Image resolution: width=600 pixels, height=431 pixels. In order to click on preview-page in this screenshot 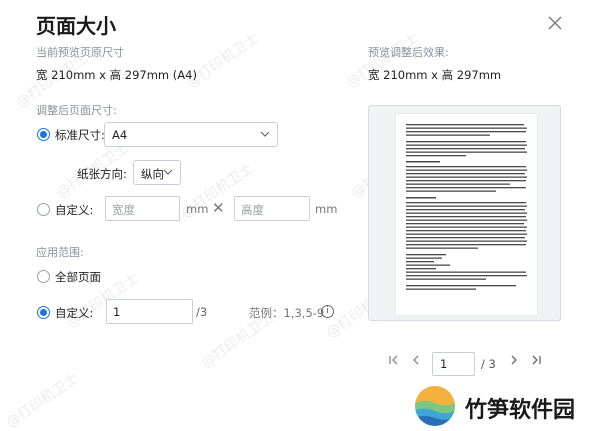, I will do `click(466, 214)`.